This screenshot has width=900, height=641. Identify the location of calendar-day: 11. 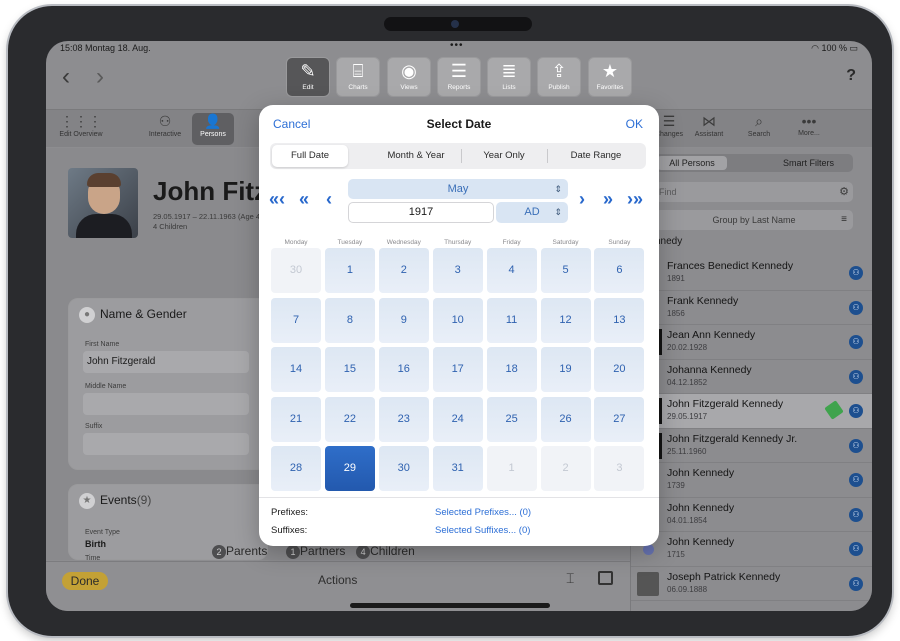
(511, 320).